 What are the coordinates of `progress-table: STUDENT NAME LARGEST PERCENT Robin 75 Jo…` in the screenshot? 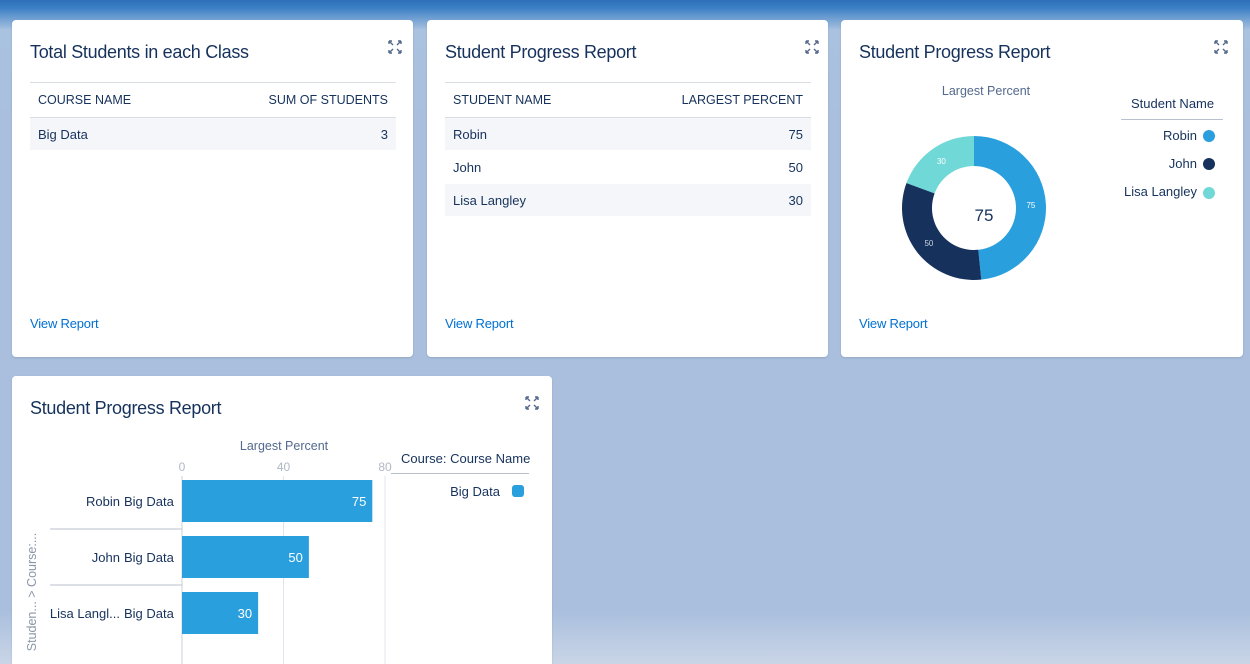 It's located at (628, 149).